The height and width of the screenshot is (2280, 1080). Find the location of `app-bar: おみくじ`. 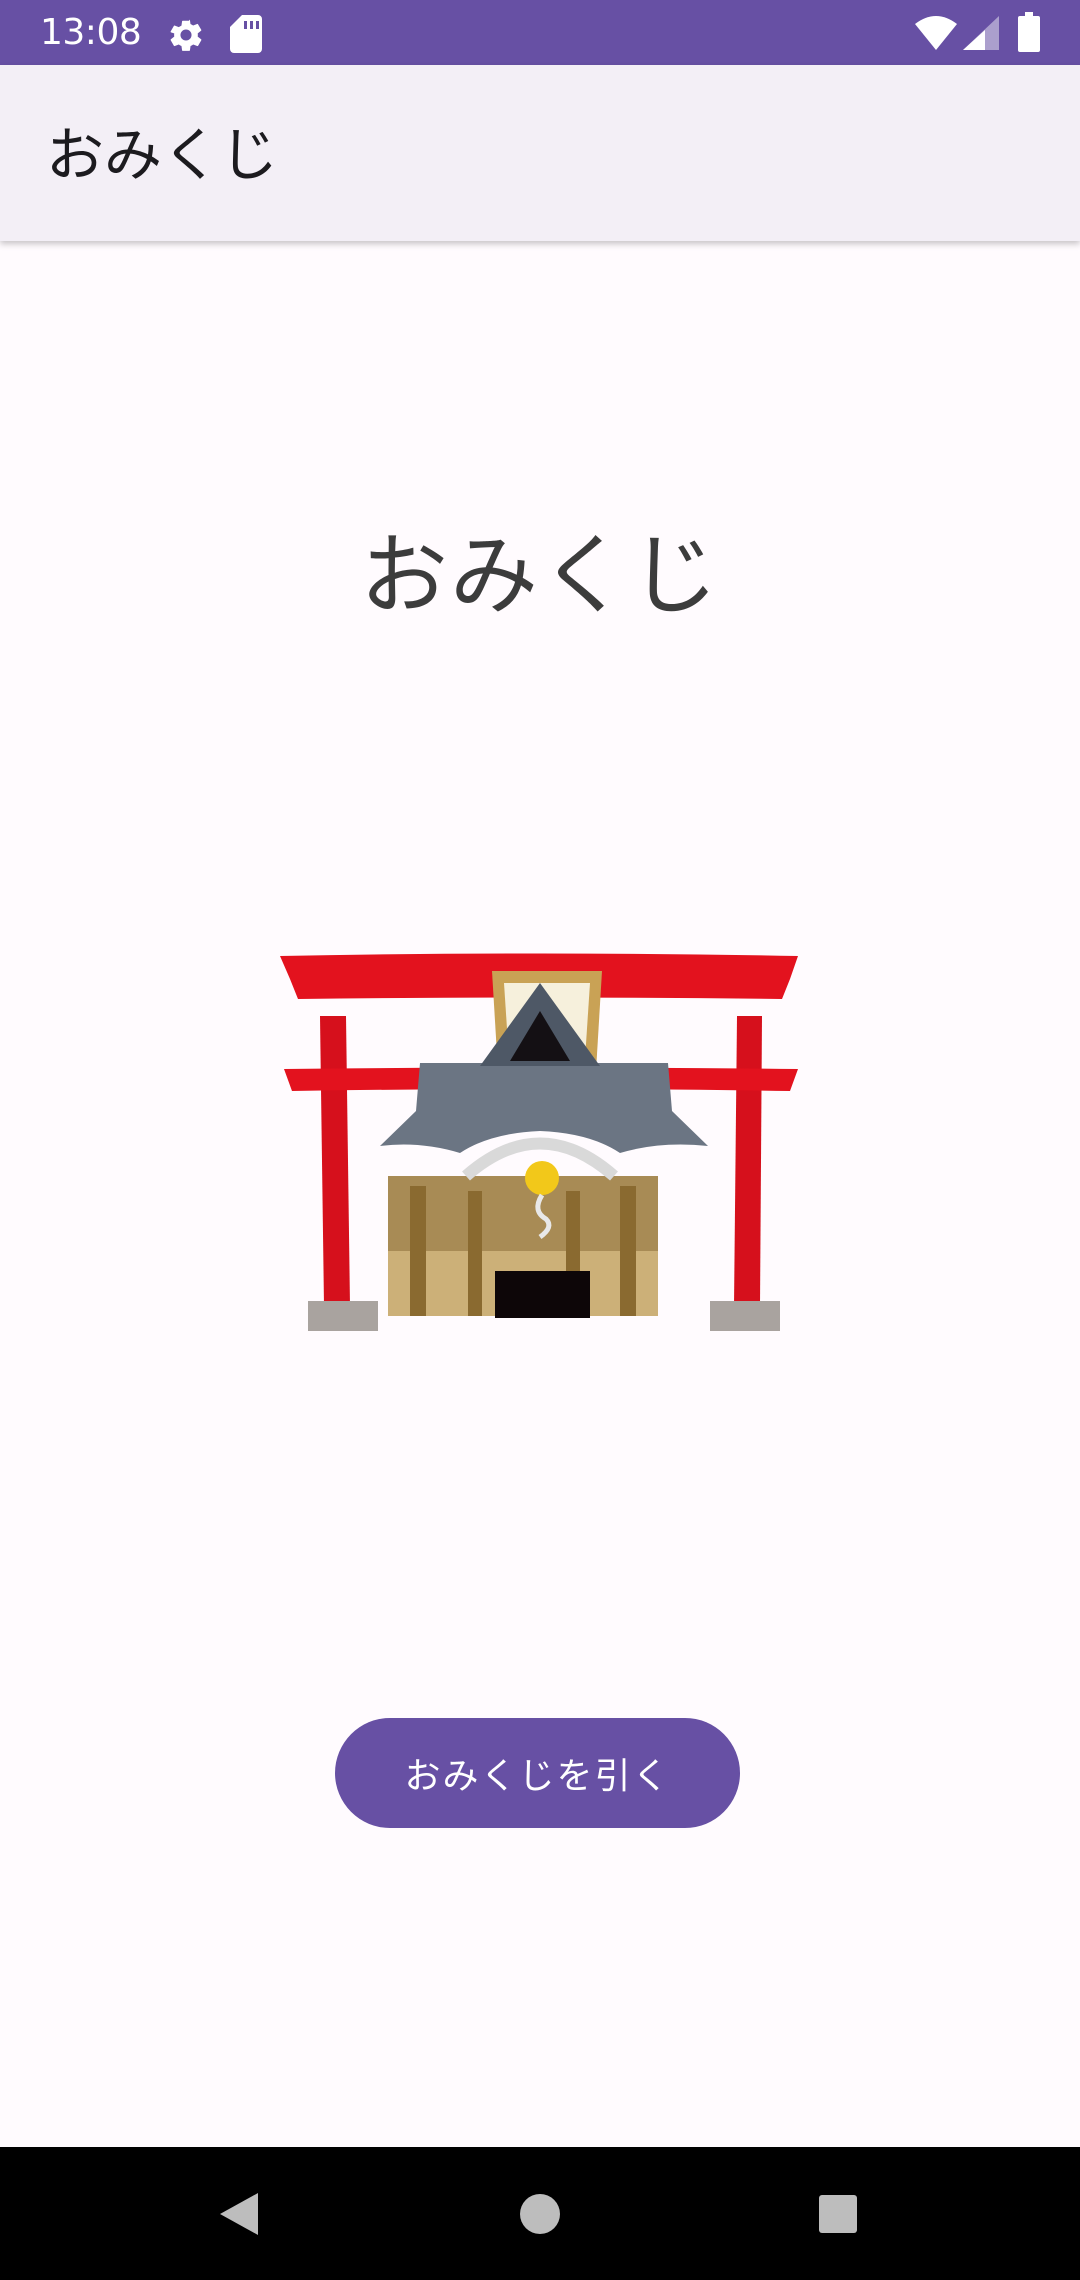

app-bar: おみくじ is located at coordinates (540, 153).